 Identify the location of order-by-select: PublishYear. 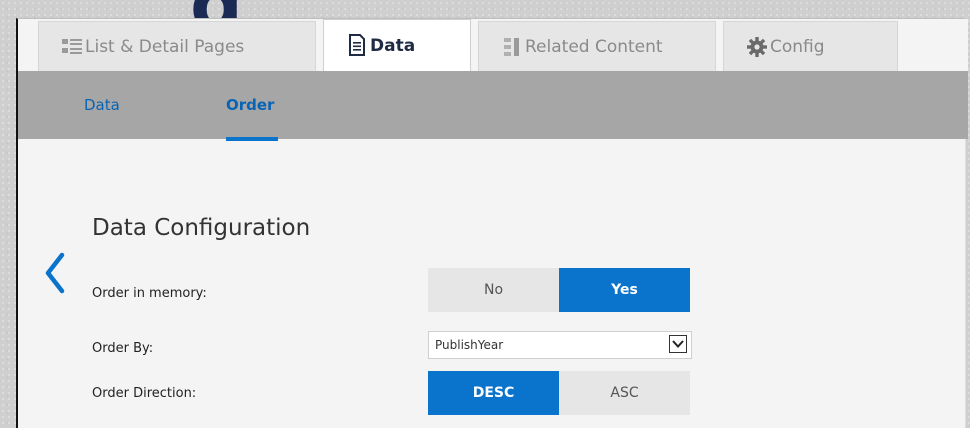
(560, 345).